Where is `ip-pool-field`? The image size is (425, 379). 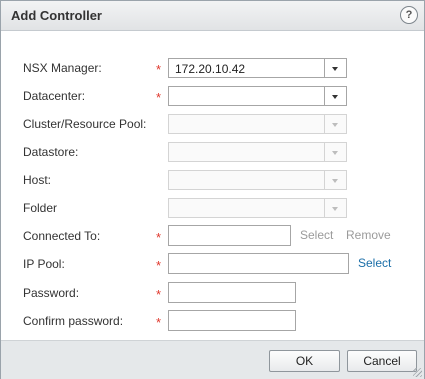 ip-pool-field is located at coordinates (258, 263).